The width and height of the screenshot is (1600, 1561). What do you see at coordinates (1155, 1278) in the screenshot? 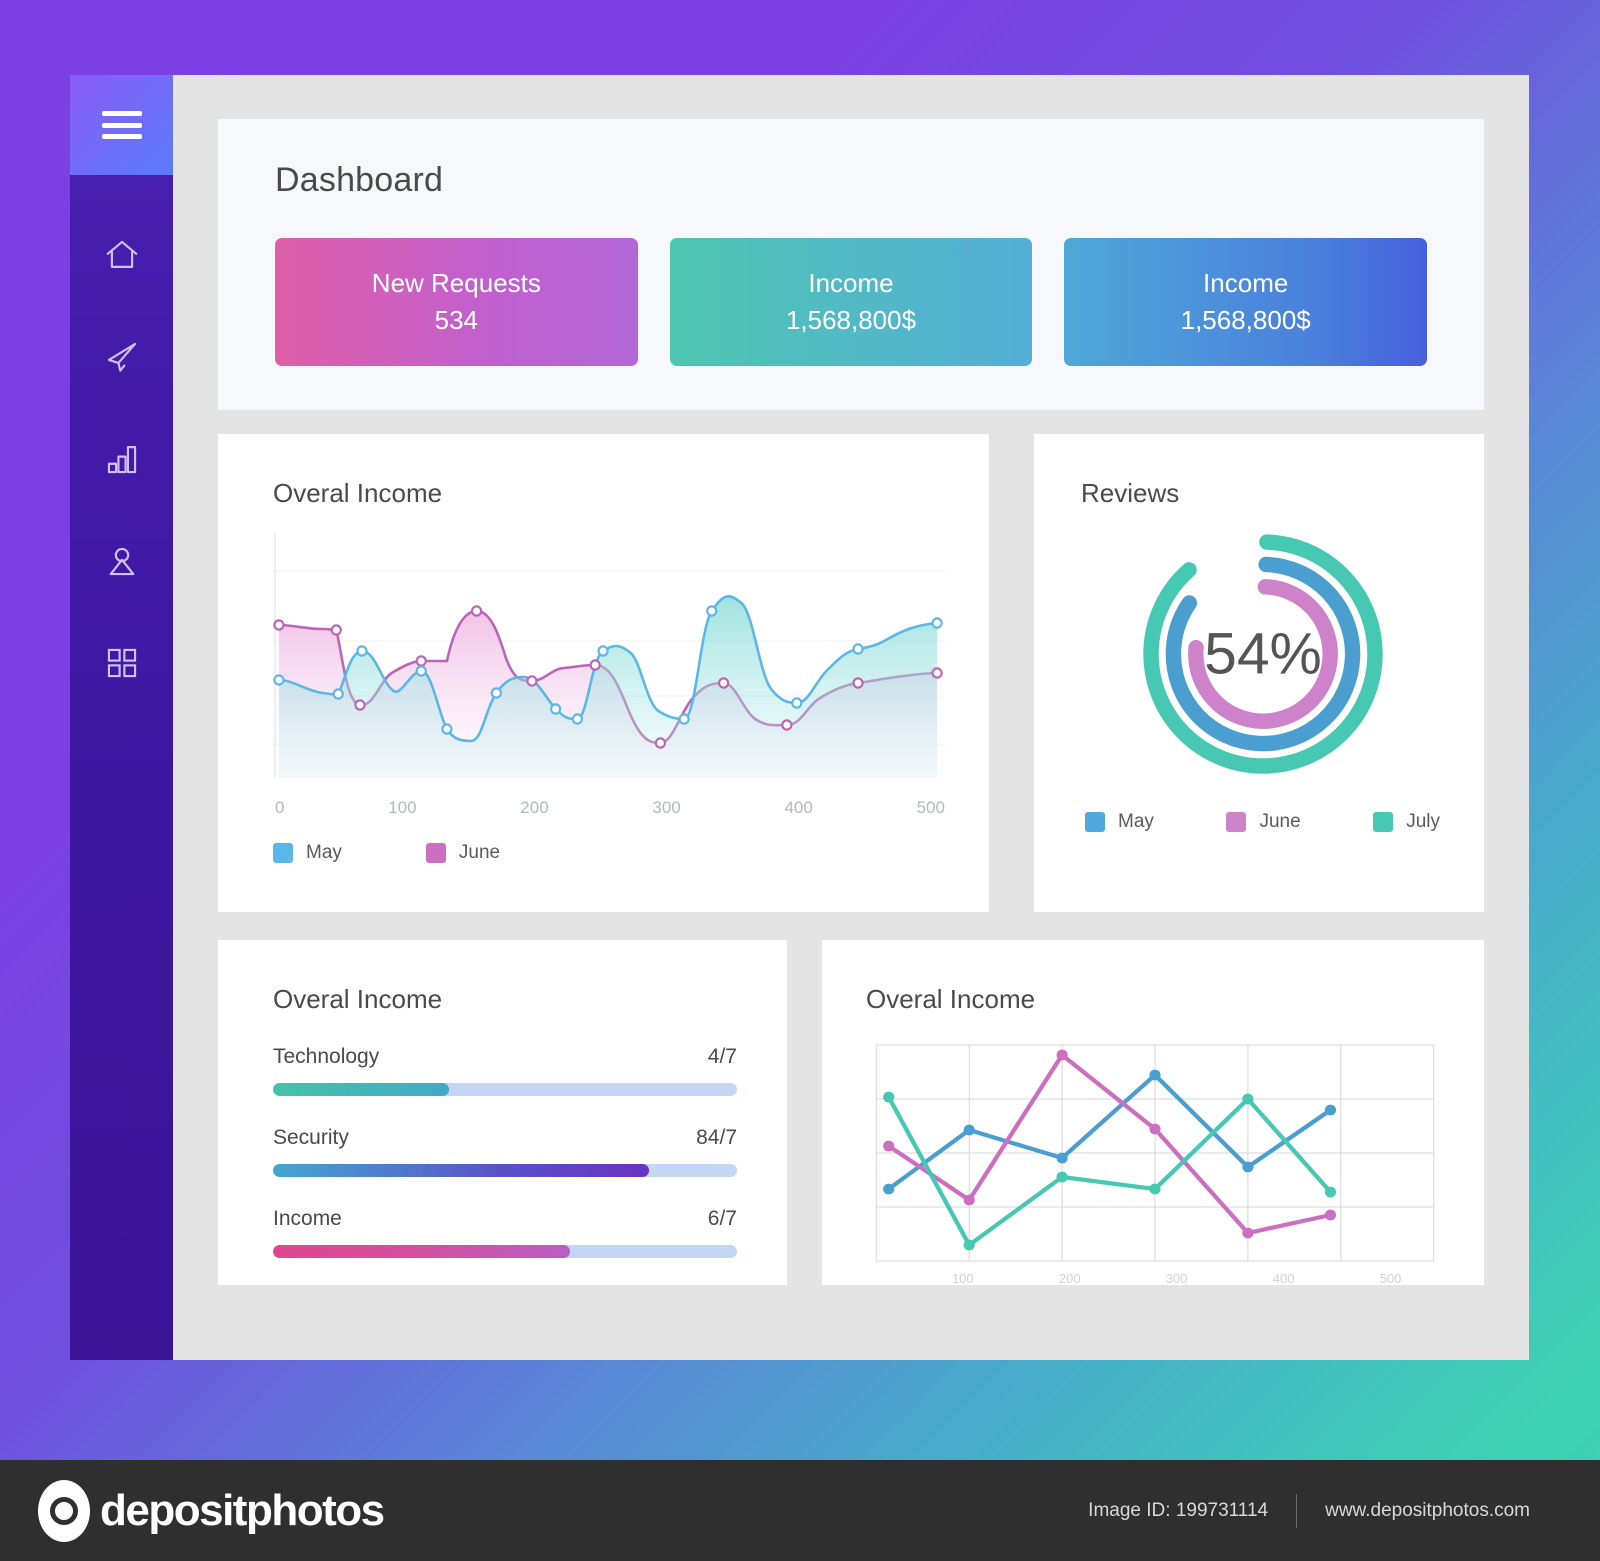
I see `line-chart-x-axis: 100 200 300 400 500` at bounding box center [1155, 1278].